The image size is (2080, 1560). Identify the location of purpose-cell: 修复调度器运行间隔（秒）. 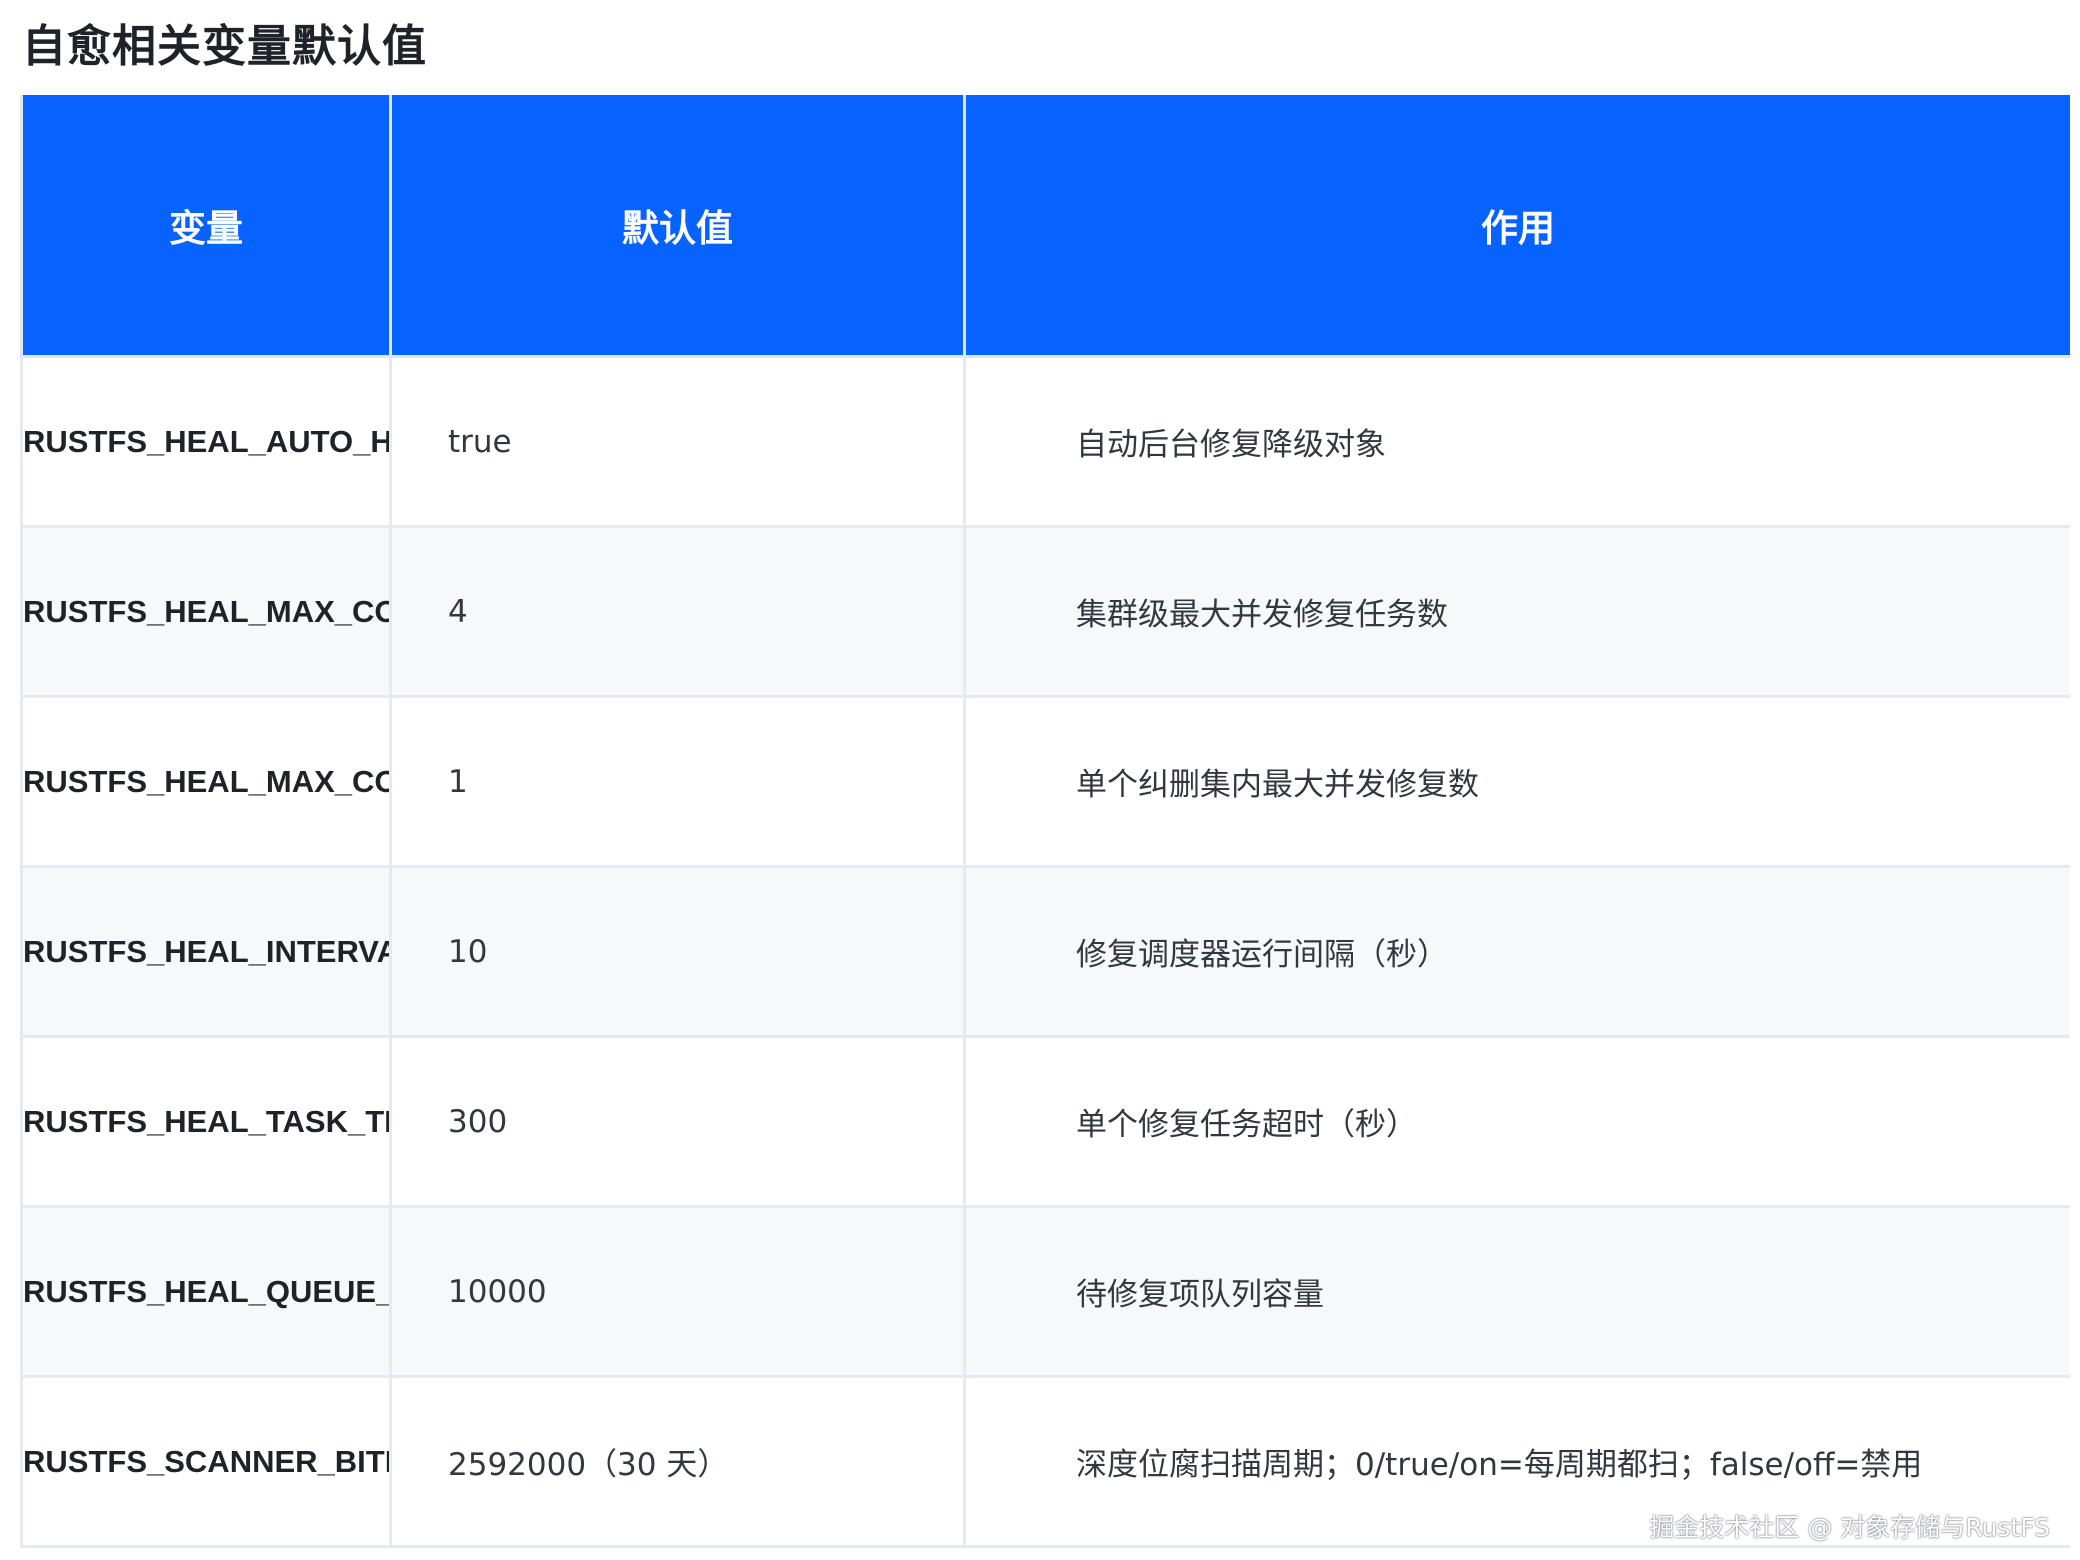
(1516, 951).